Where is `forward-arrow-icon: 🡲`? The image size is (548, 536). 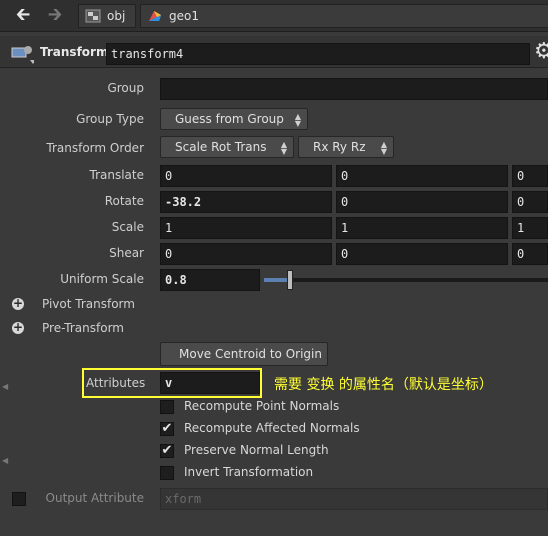 forward-arrow-icon: 🡲 is located at coordinates (55, 15).